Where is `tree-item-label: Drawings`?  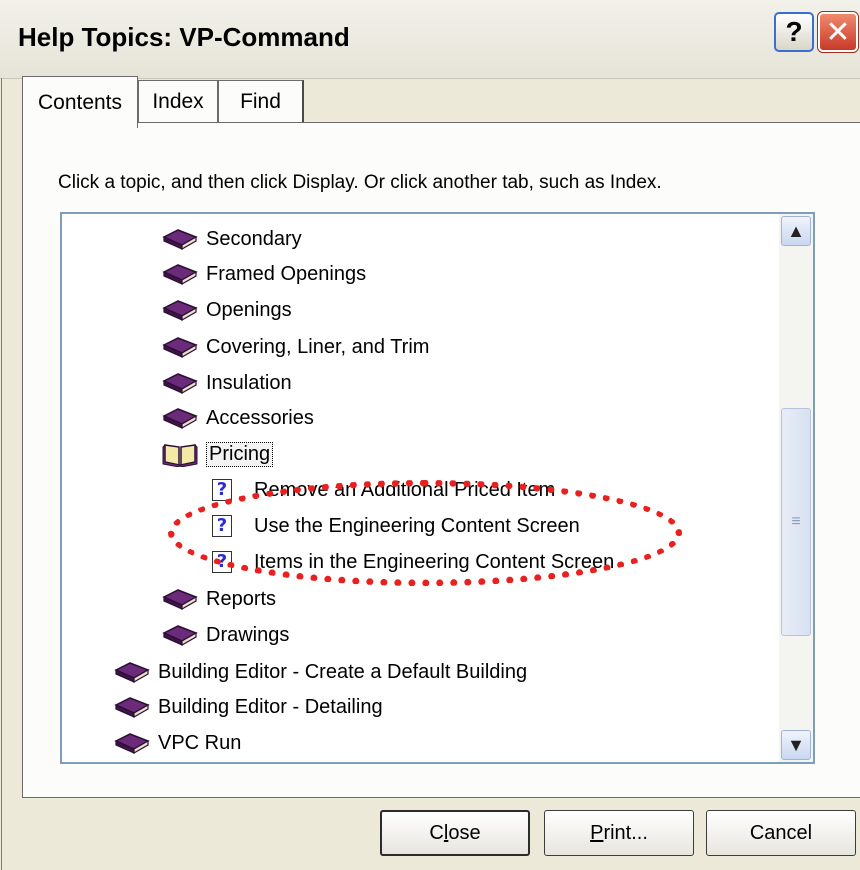 tree-item-label: Drawings is located at coordinates (248, 634).